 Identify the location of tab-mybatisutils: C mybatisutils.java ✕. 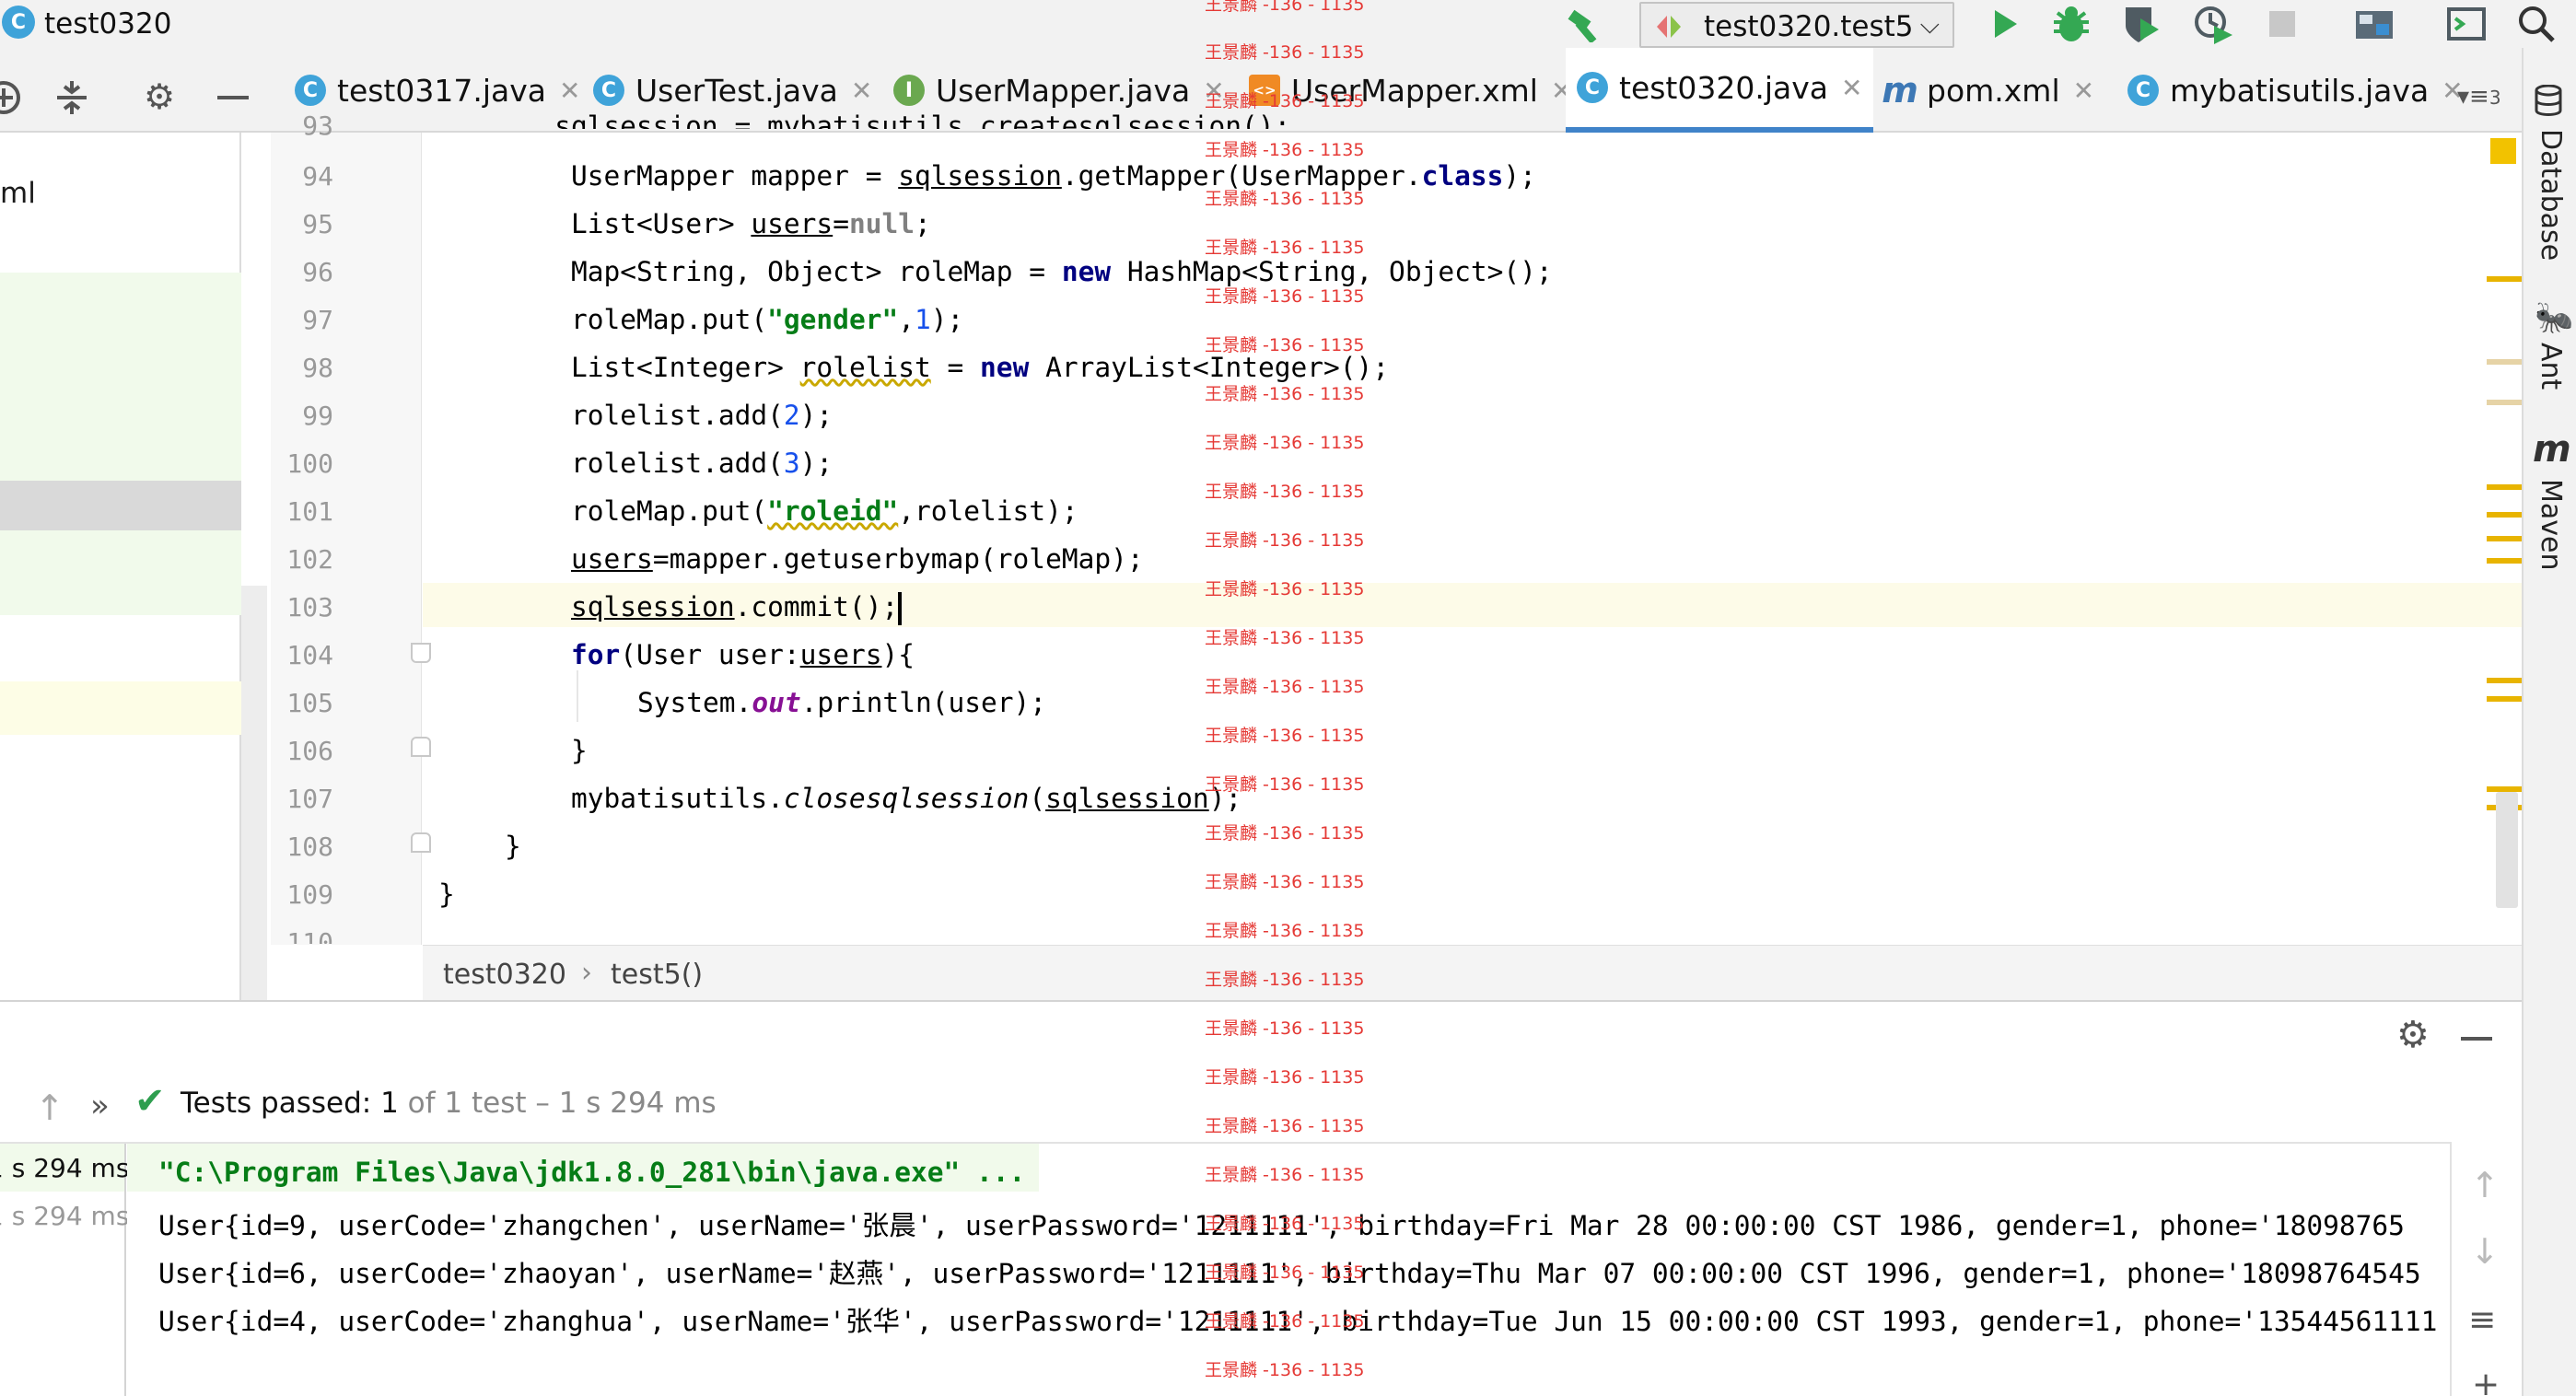
(2295, 90).